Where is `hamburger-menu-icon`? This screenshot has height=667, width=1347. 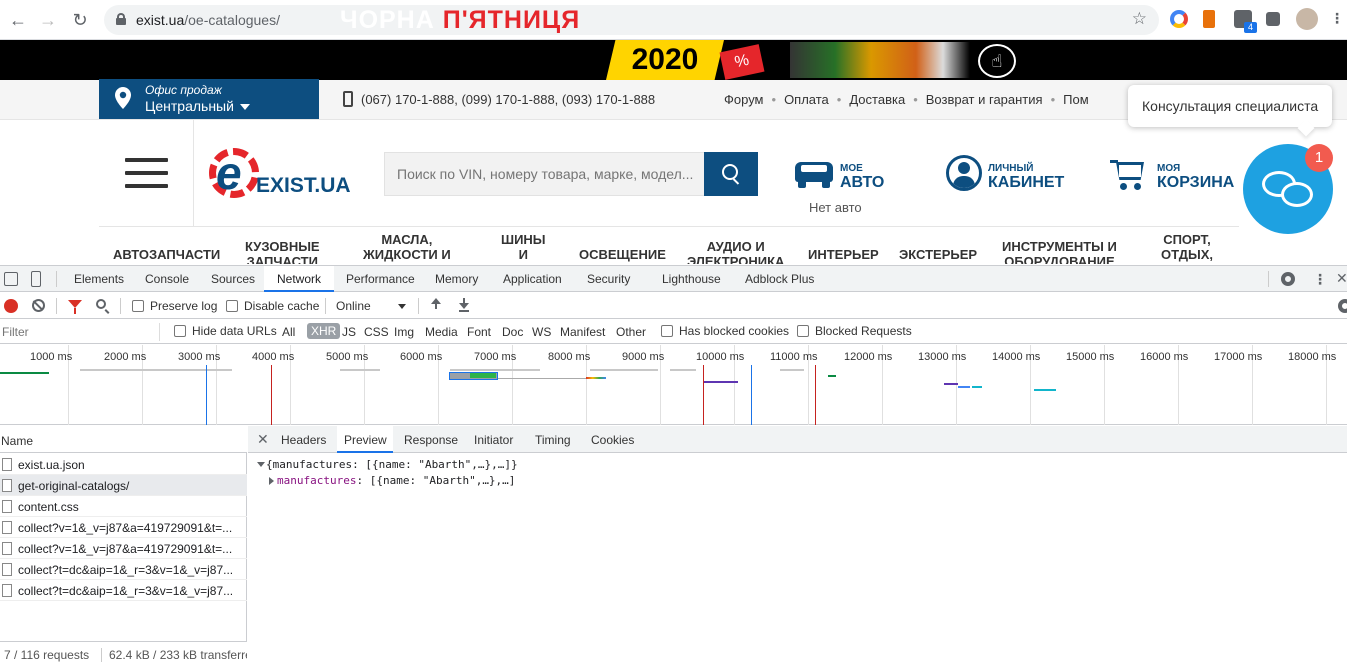 hamburger-menu-icon is located at coordinates (146, 173).